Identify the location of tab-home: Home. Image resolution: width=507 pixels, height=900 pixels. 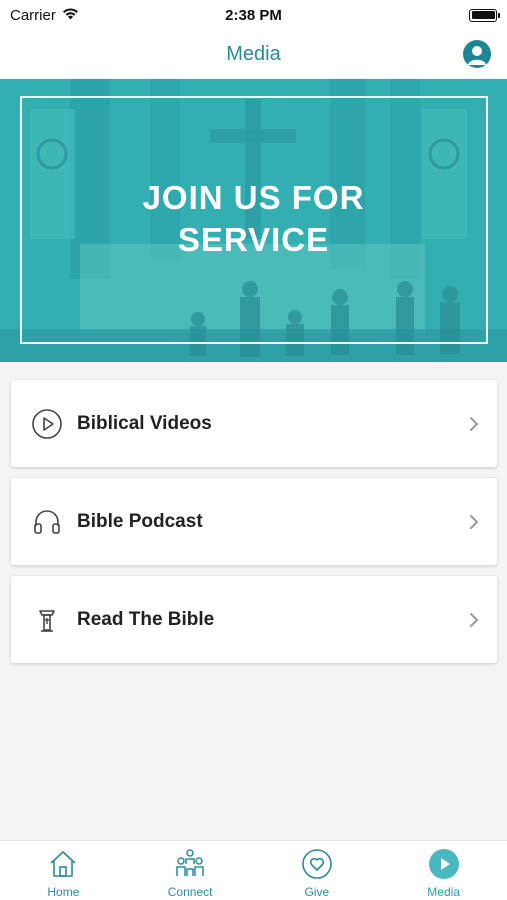
(63, 870).